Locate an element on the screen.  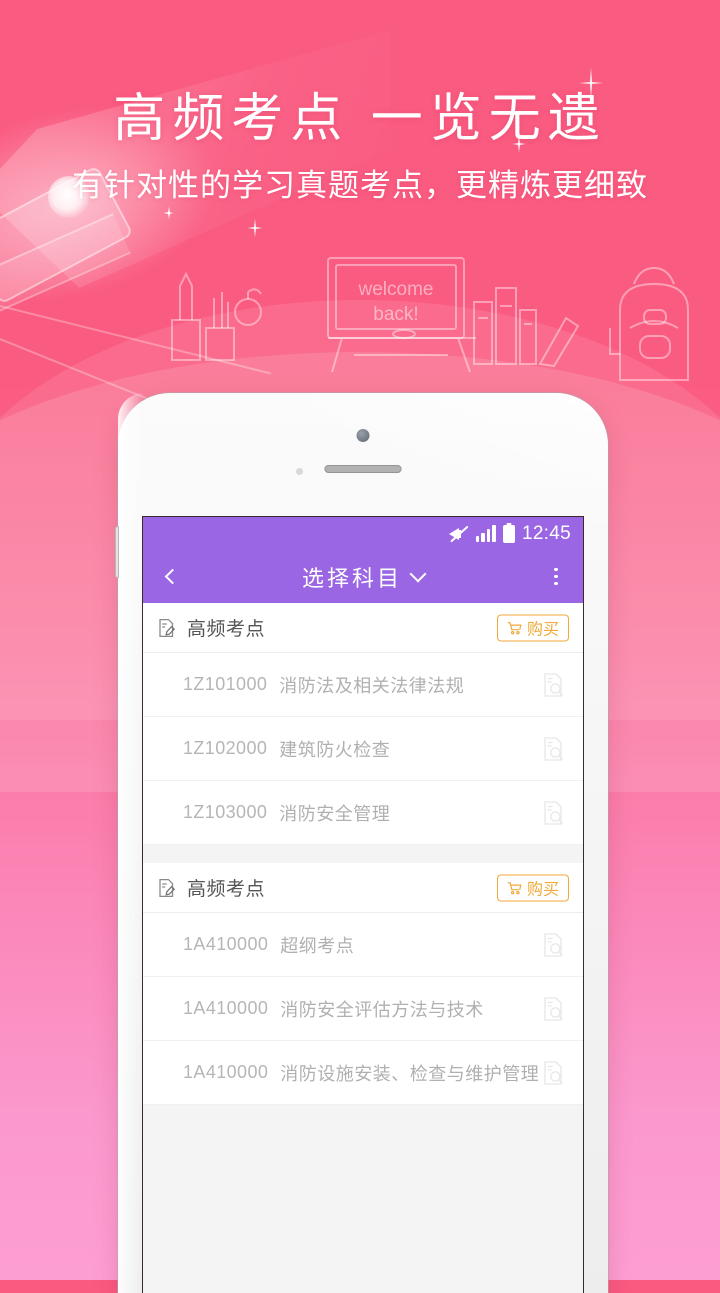
row-name: 消防法及相关法律法规 is located at coordinates (372, 685).